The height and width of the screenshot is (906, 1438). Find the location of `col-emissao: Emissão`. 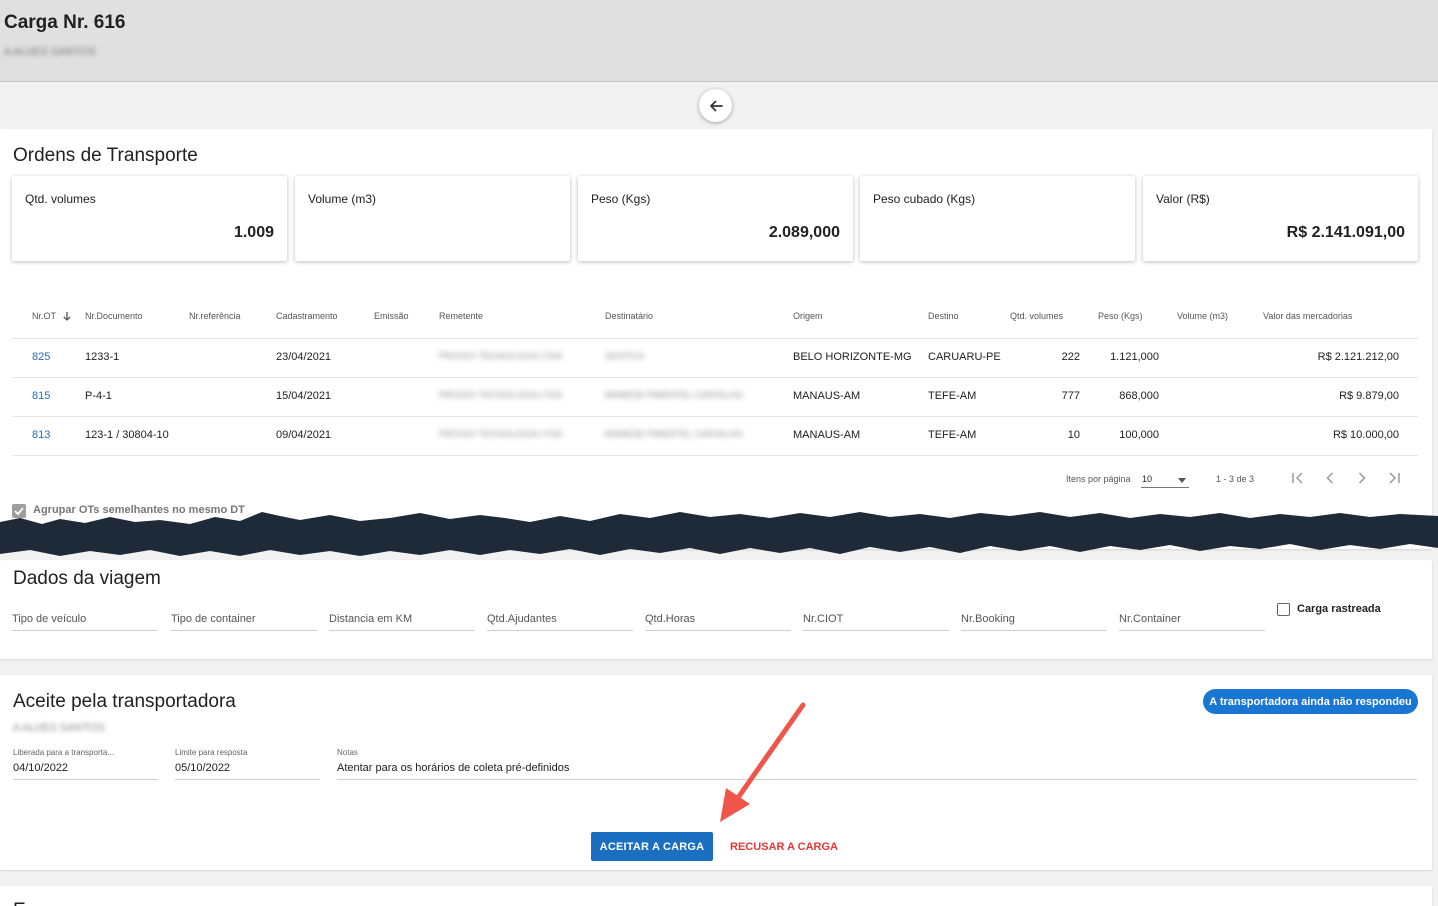

col-emissao: Emissão is located at coordinates (391, 316).